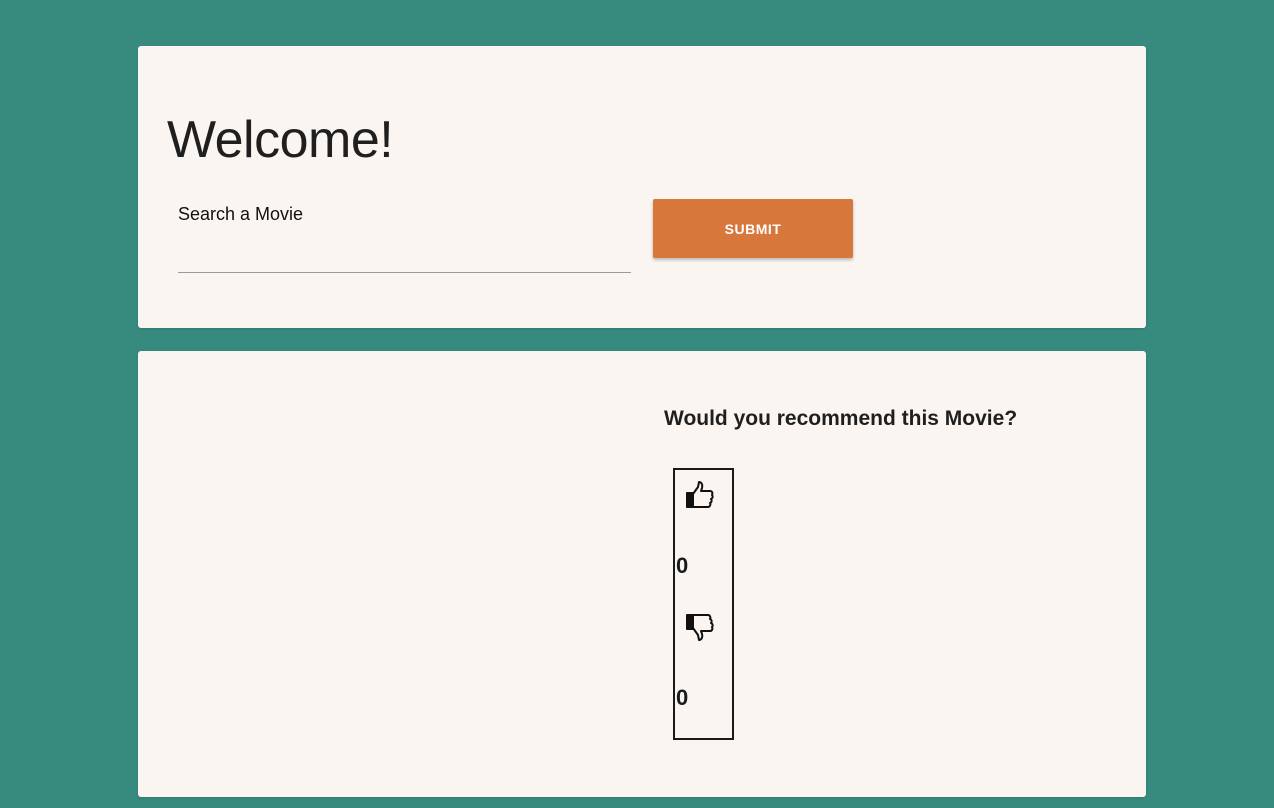 The height and width of the screenshot is (808, 1274). What do you see at coordinates (753, 228) in the screenshot?
I see `submit-button: SUBMIT` at bounding box center [753, 228].